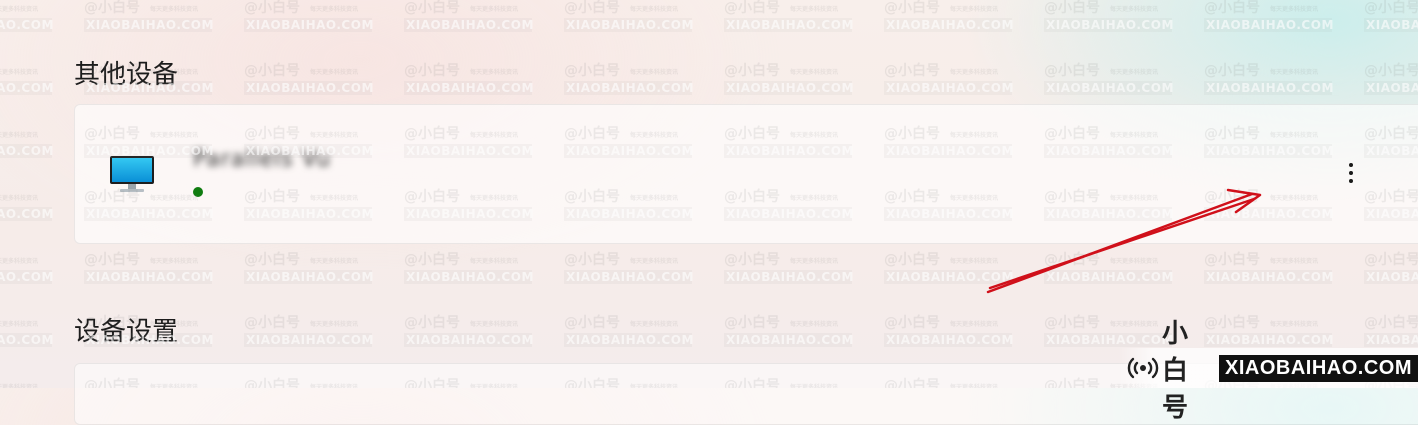 This screenshot has height=425, width=1418. Describe the element at coordinates (126, 332) in the screenshot. I see `section-title-device-settings: 设备设置` at that location.